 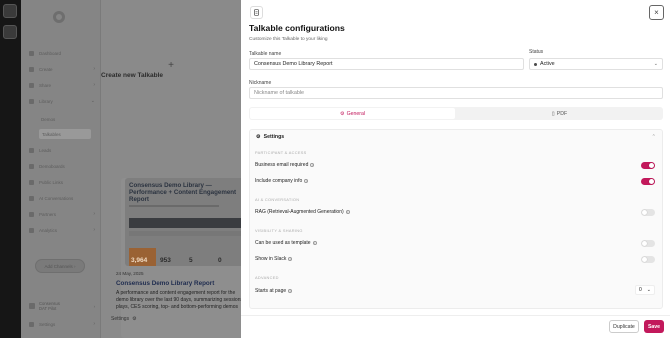 What do you see at coordinates (457, 290) in the screenshot?
I see `start-page-row: Starts at page i 0 ⌄` at bounding box center [457, 290].